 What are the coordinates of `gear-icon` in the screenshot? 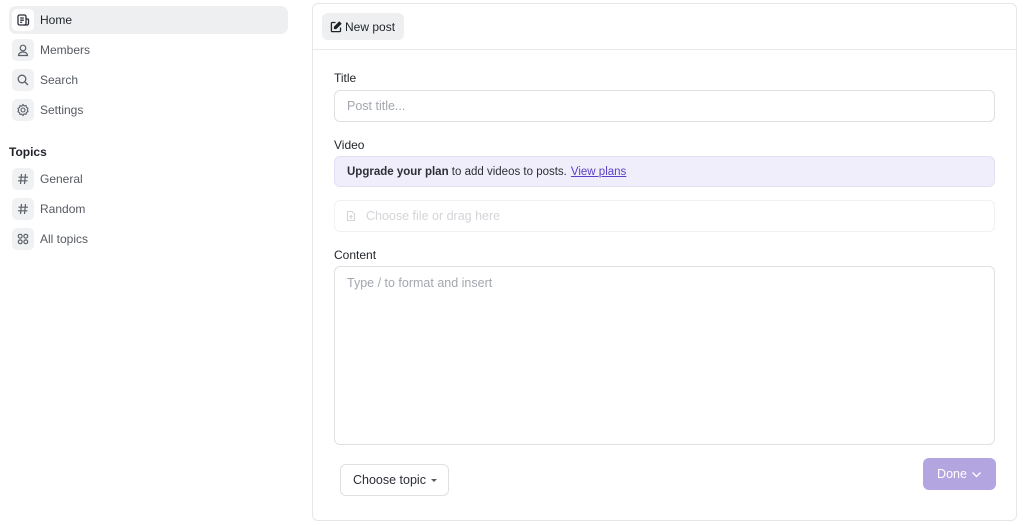 It's located at (23, 110).